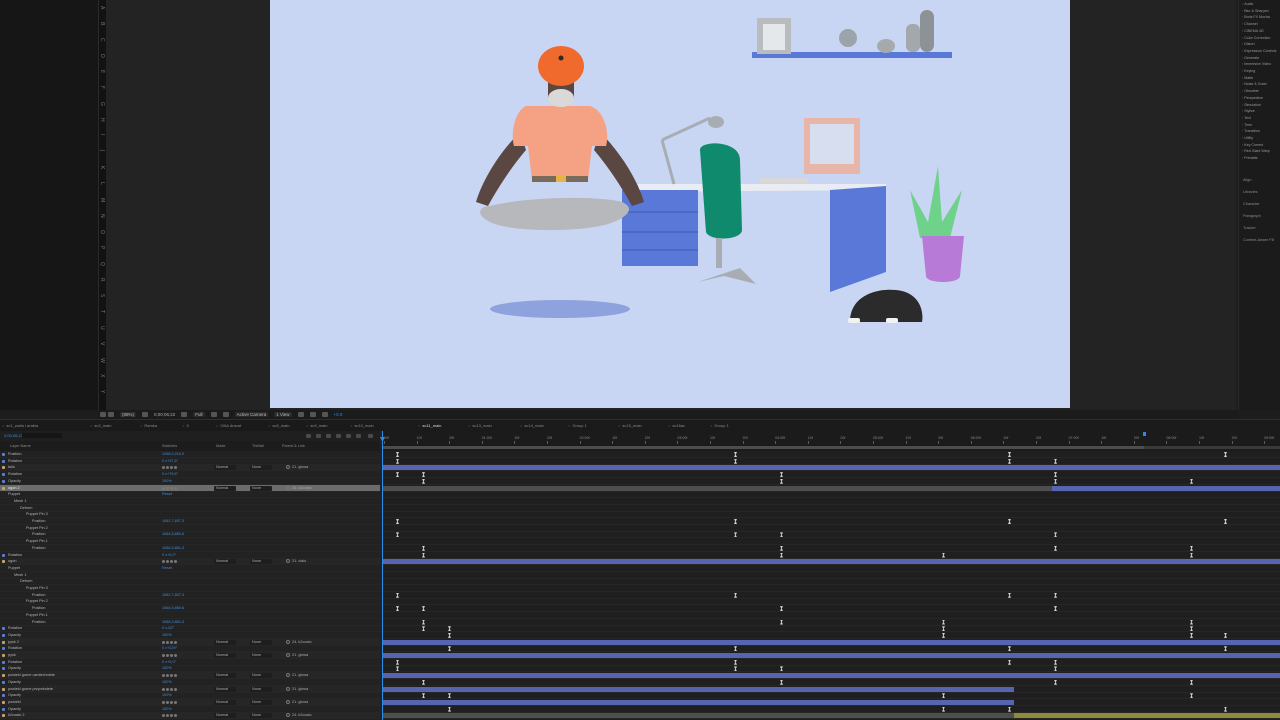 The height and width of the screenshot is (720, 1280). I want to click on effects-category: Immersive Video, so click(1256, 64).